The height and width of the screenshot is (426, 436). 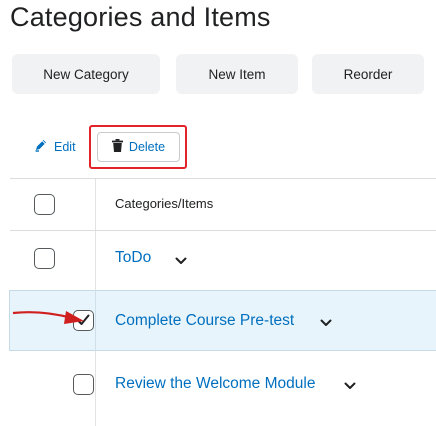 I want to click on row-checkbox-todo, so click(x=44, y=258).